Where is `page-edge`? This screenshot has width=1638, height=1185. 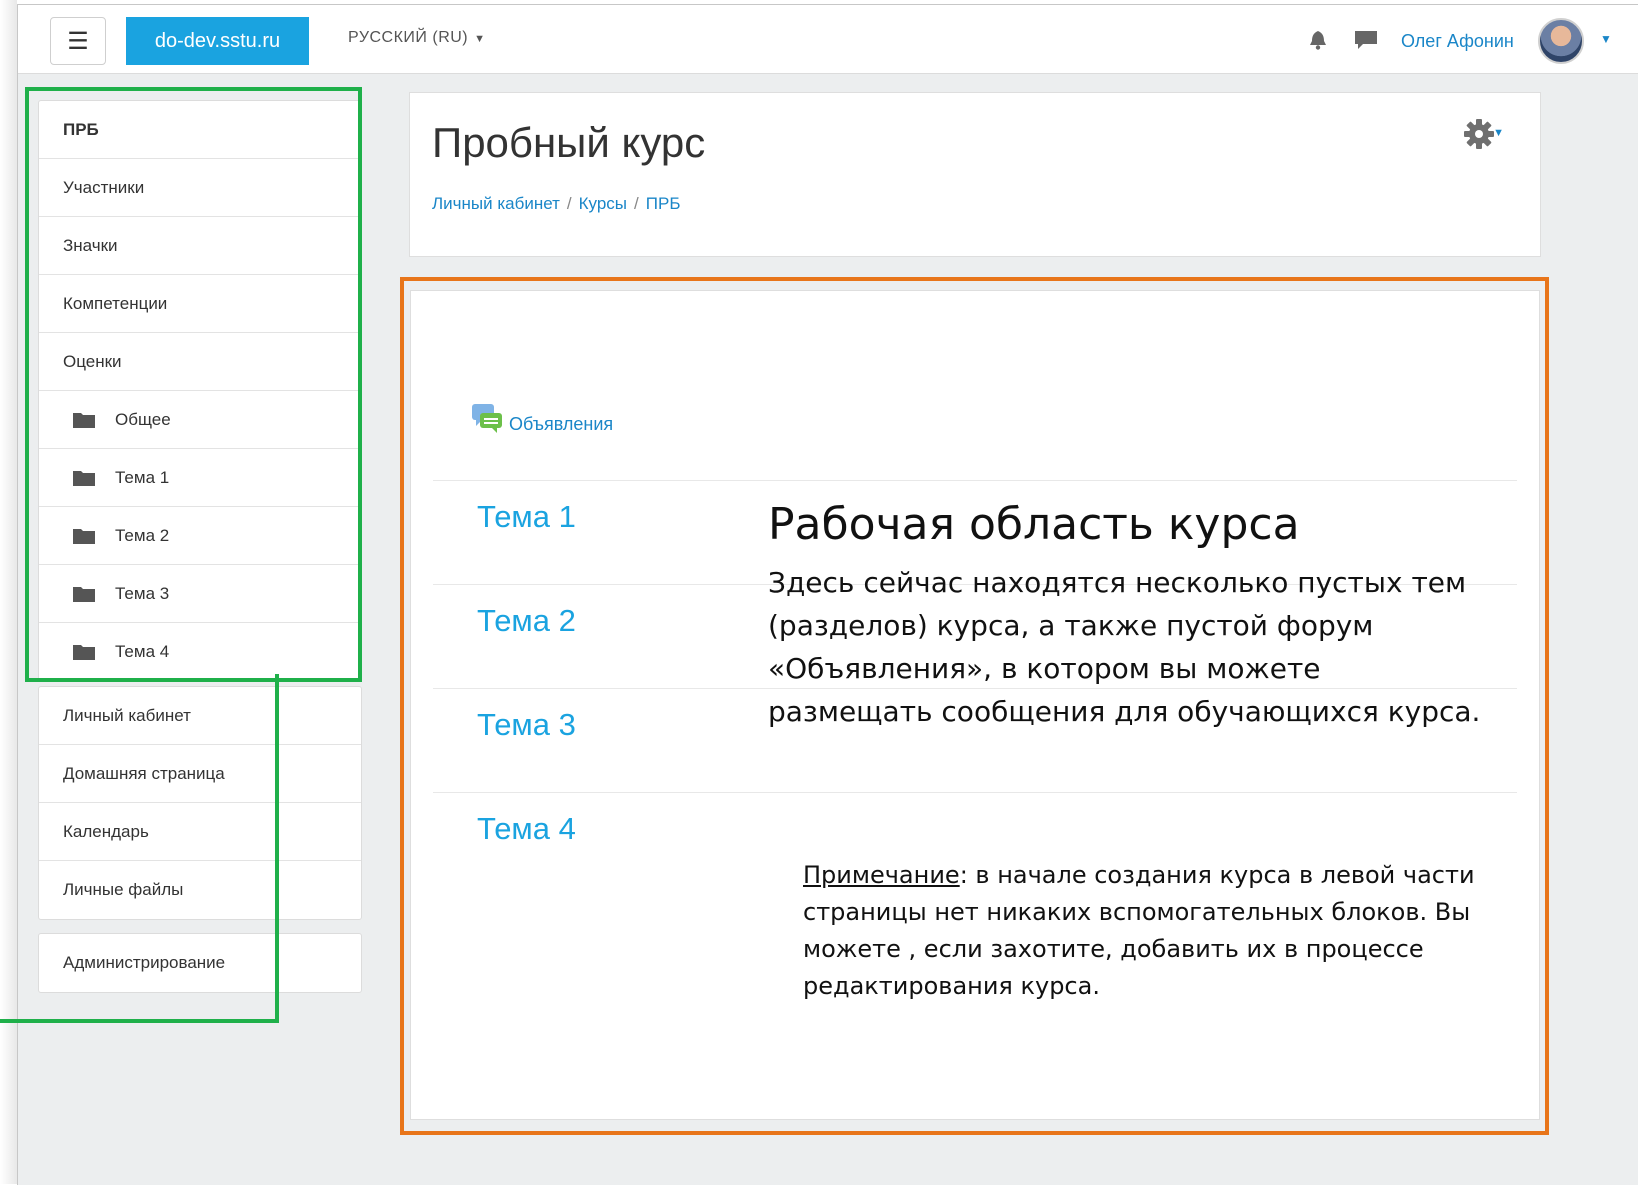 page-edge is located at coordinates (8, 592).